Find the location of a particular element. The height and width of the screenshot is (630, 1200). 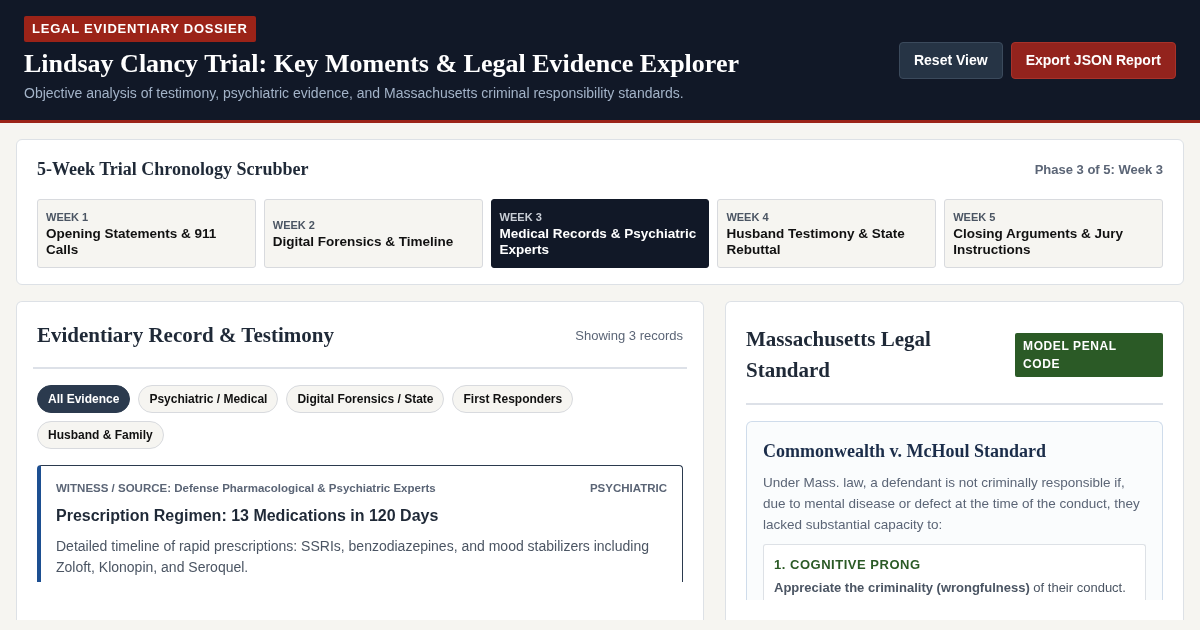

filter-chip: Husband & Family is located at coordinates (100, 435).